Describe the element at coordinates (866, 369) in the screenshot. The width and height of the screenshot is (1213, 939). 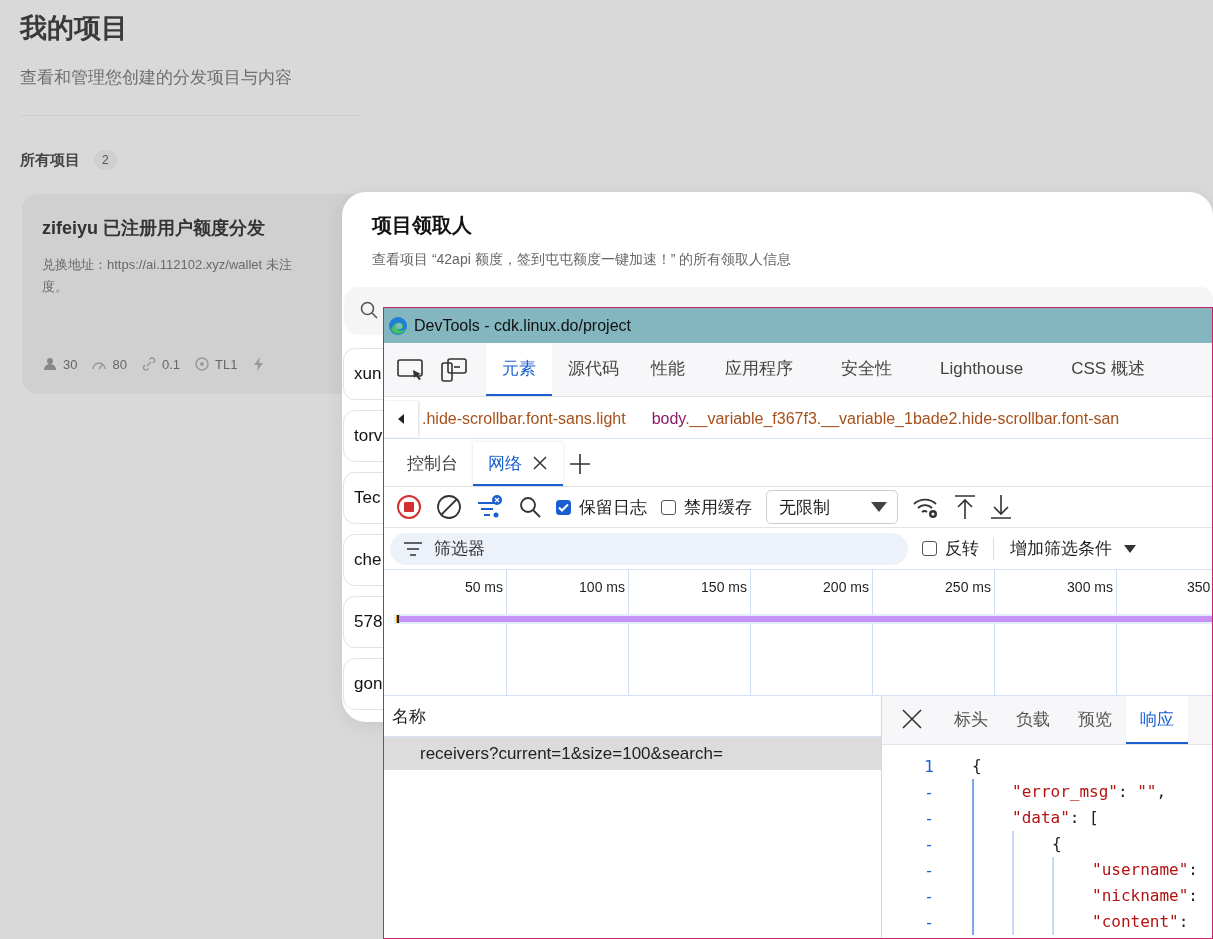
I see `panel-tab: 安全性` at that location.